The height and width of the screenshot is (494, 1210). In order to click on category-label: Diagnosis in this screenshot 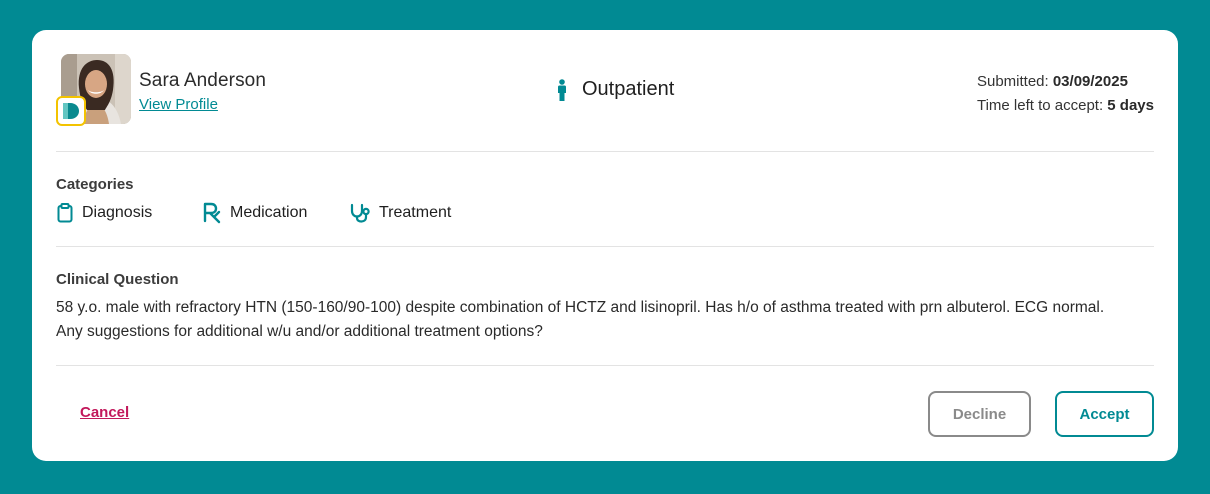, I will do `click(117, 212)`.